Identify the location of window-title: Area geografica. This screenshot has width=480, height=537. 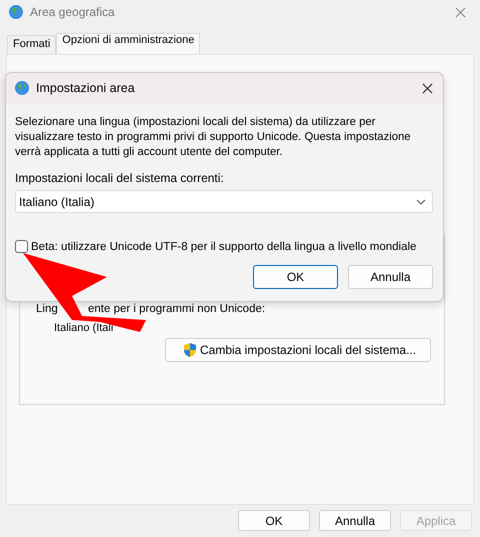
(73, 12).